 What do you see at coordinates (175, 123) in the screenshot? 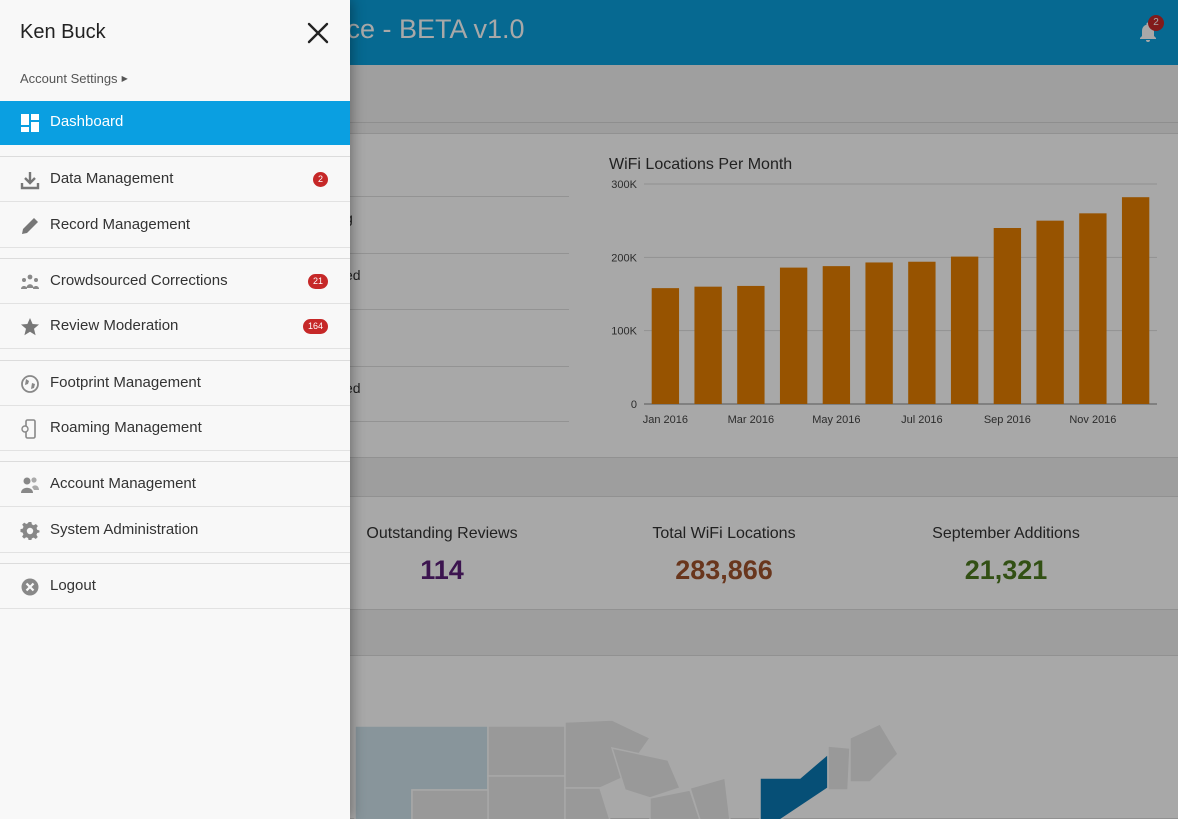
I see `nav-item-dashboard: Dashboard` at bounding box center [175, 123].